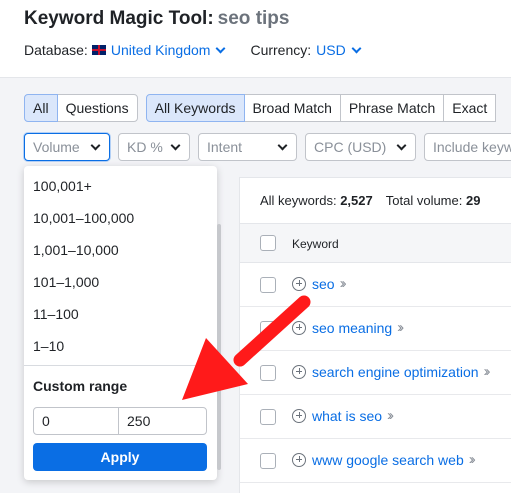 This screenshot has height=493, width=511. Describe the element at coordinates (392, 108) in the screenshot. I see `tab-phrase-match: Phrase Match` at that location.